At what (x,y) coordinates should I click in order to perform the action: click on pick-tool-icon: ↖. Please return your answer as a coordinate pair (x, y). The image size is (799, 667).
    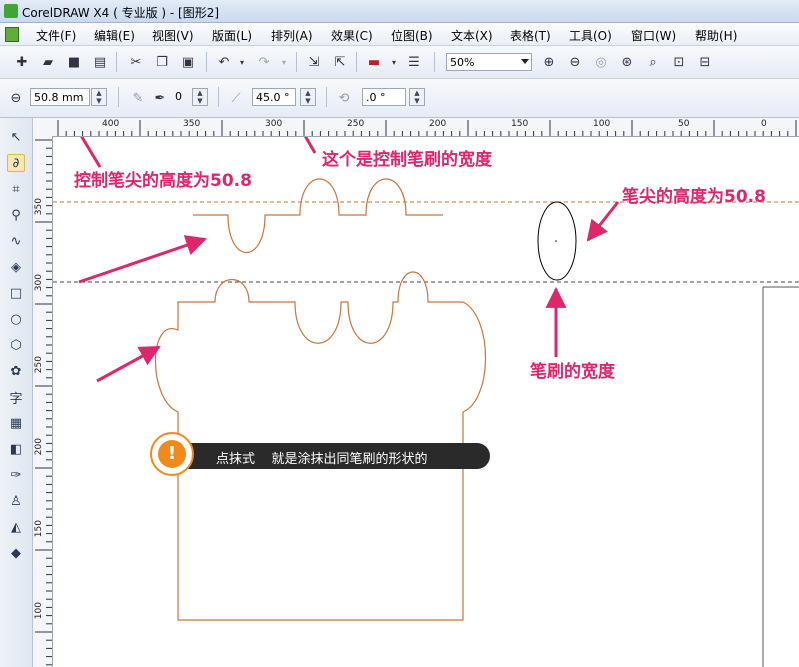
    Looking at the image, I should click on (16, 137).